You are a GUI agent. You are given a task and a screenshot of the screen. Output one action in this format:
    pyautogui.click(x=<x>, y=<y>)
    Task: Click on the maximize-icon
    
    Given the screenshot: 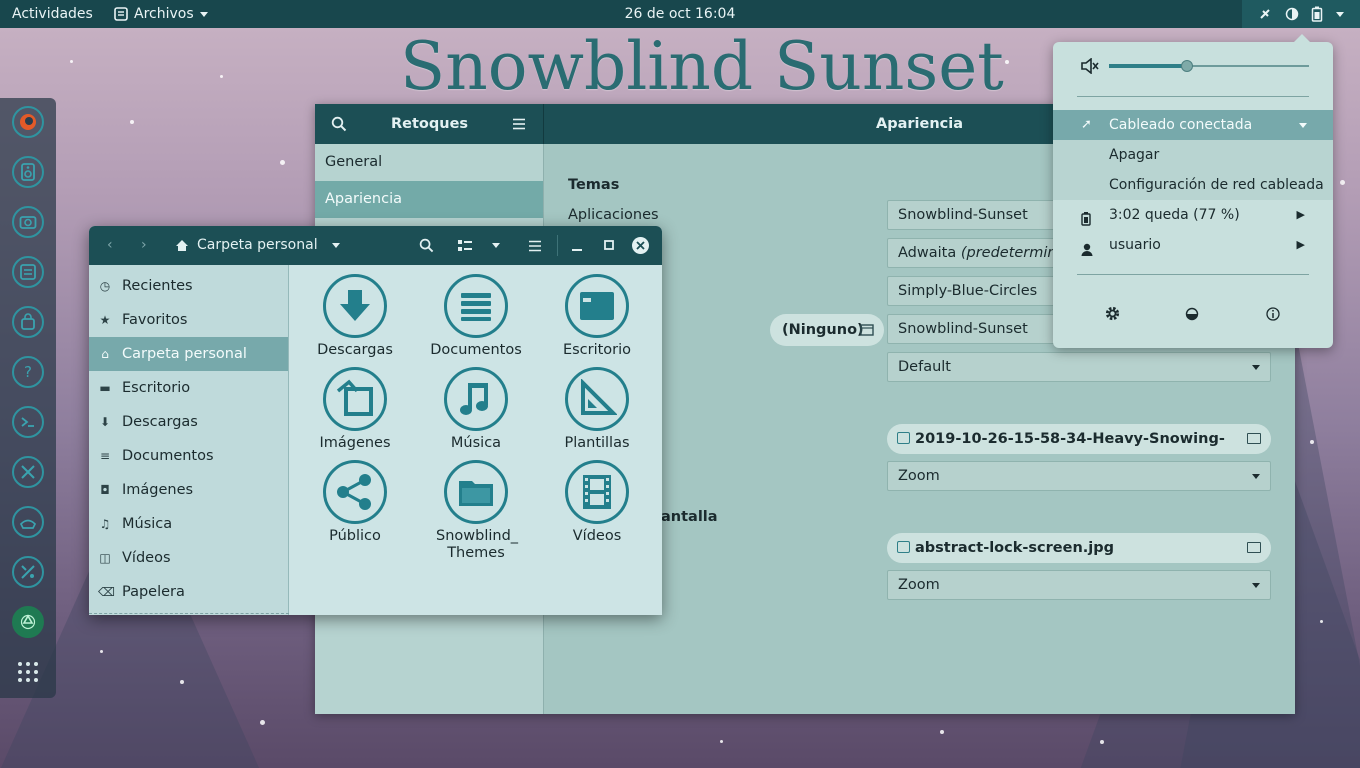 What is the action you would take?
    pyautogui.click(x=609, y=245)
    